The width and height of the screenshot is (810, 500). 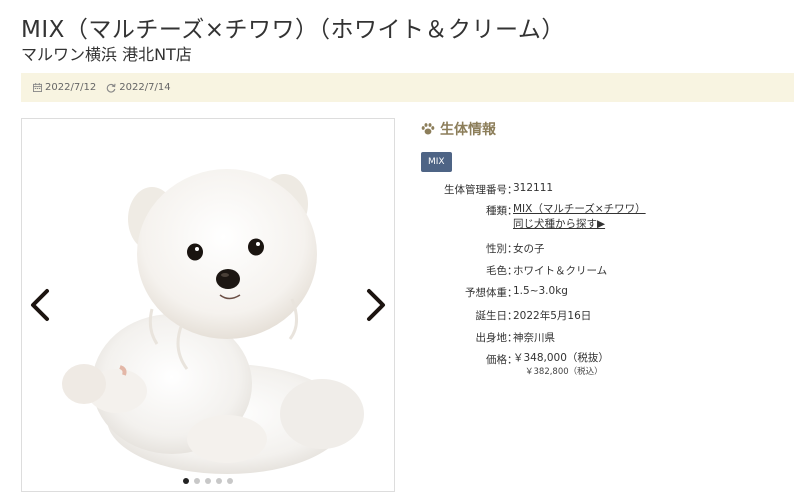 I want to click on spec-label: 生体管理番号, so click(x=475, y=190).